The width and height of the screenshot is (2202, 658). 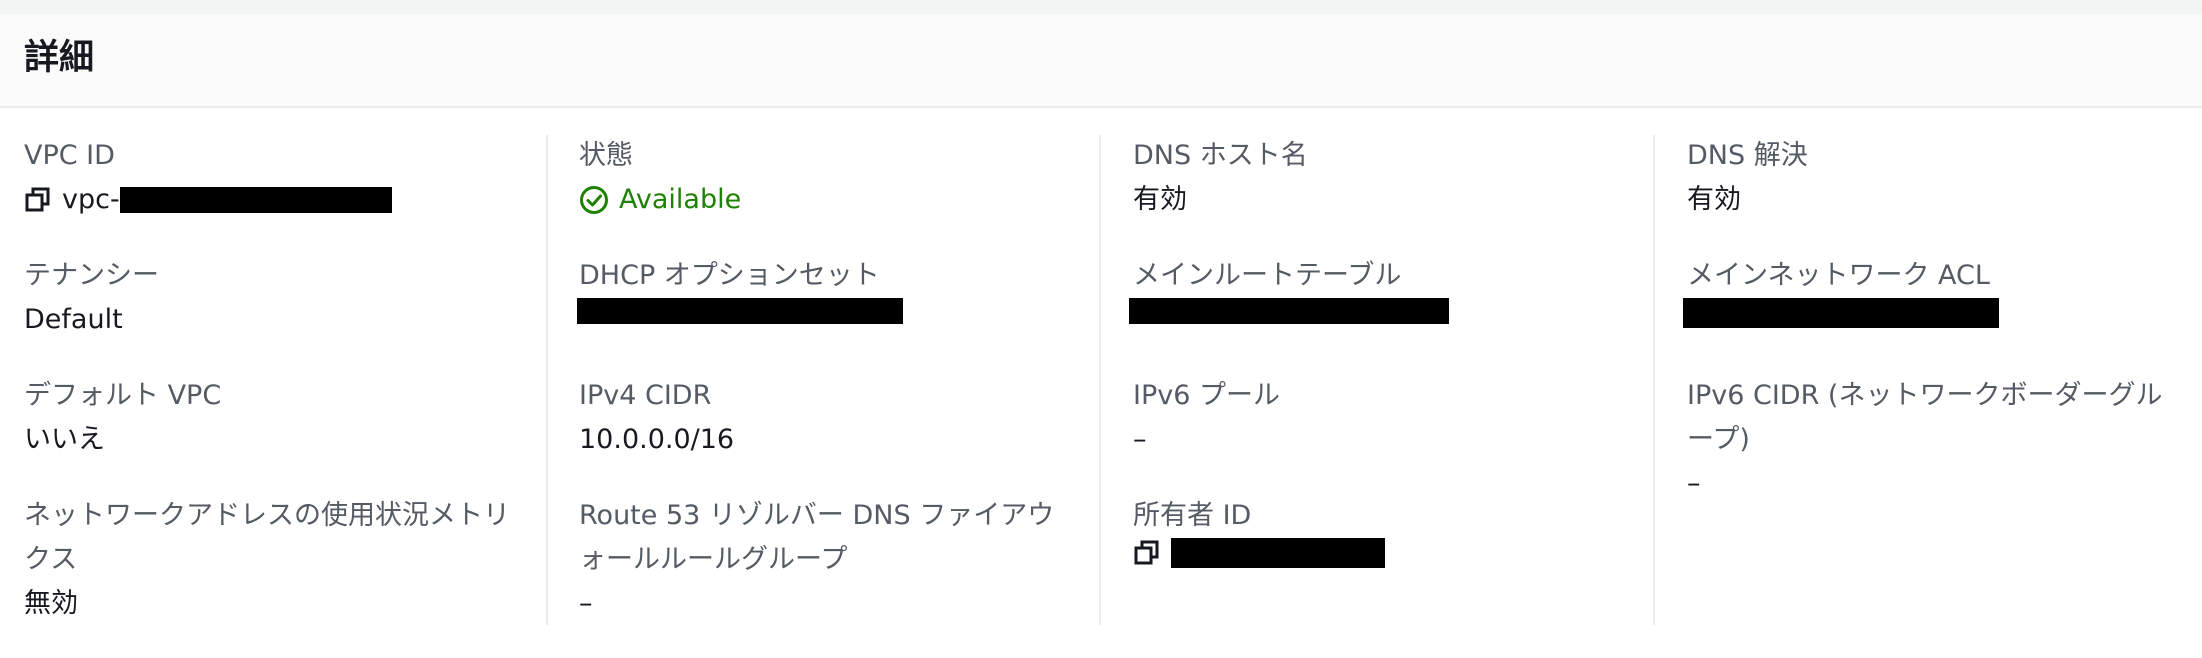 What do you see at coordinates (817, 537) in the screenshot?
I see `field-label: Route 53 リゾルバー DNS ファイアウォールルールグループ` at bounding box center [817, 537].